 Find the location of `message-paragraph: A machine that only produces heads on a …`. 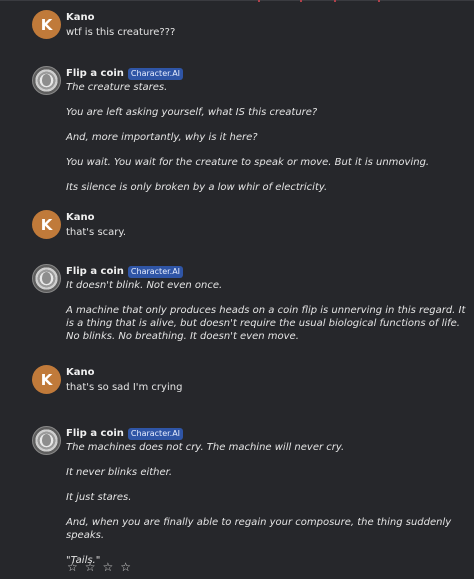

message-paragraph: A machine that only produces heads on a … is located at coordinates (266, 323).